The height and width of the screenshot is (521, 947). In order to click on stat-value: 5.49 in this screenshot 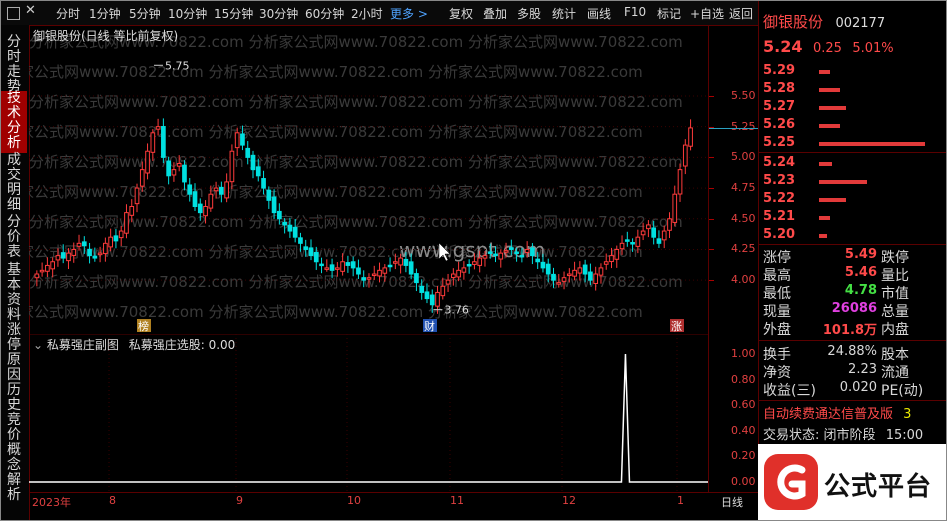, I will do `click(860, 254)`.